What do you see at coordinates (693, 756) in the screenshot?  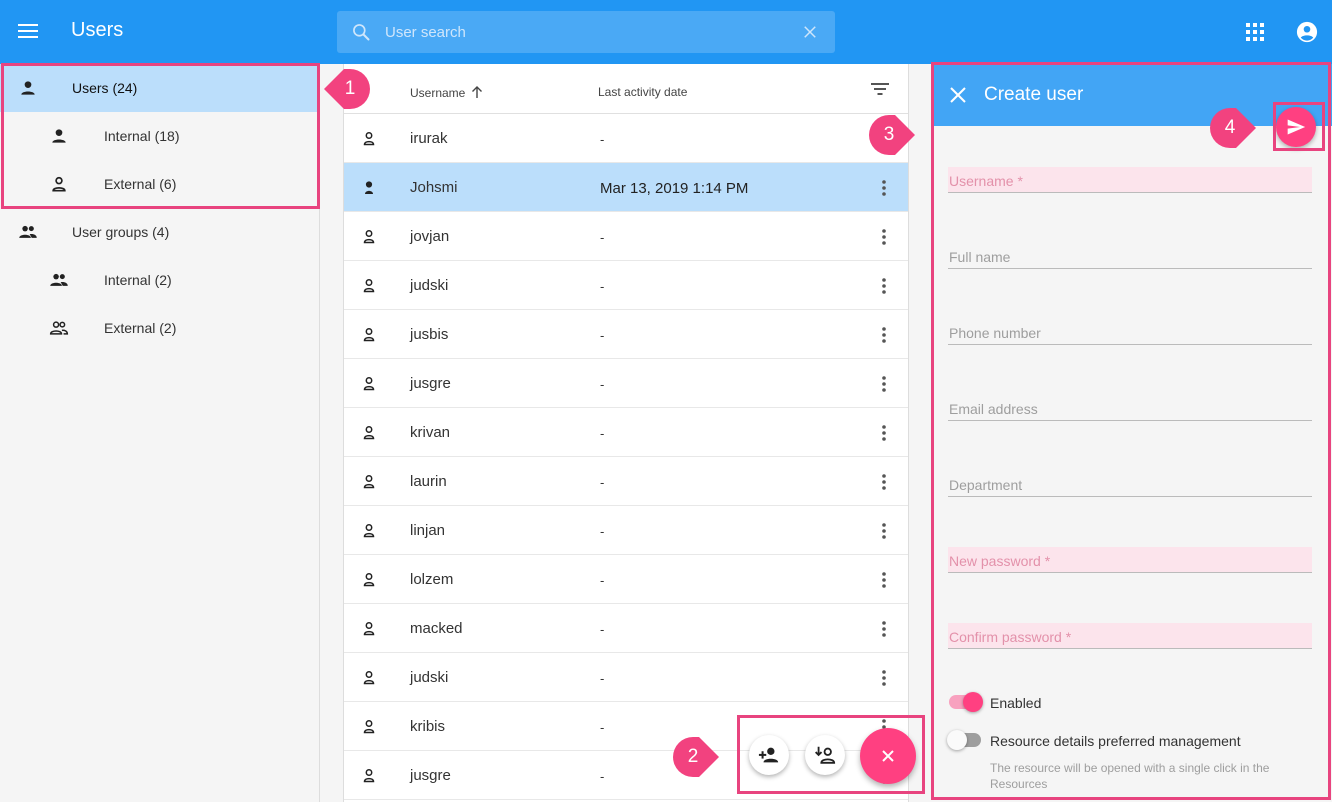 I see `callout-number: 2` at bounding box center [693, 756].